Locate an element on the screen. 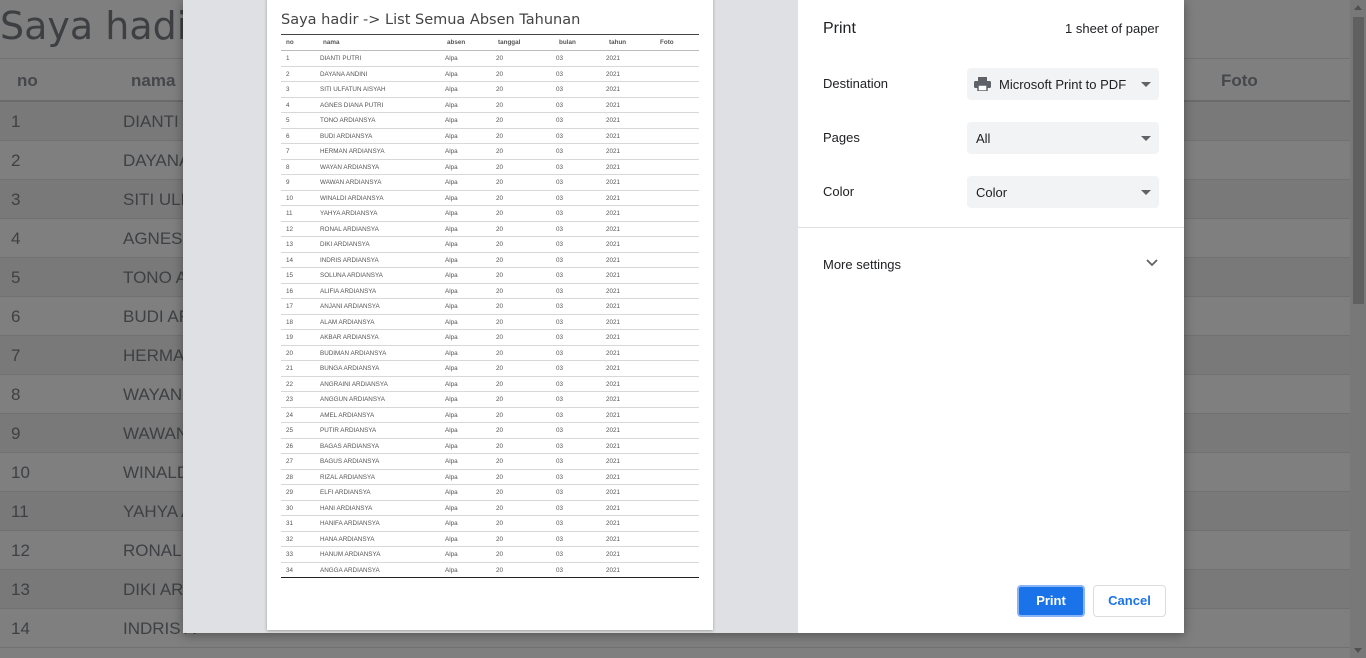  preview-cell: 11 is located at coordinates (289, 213).